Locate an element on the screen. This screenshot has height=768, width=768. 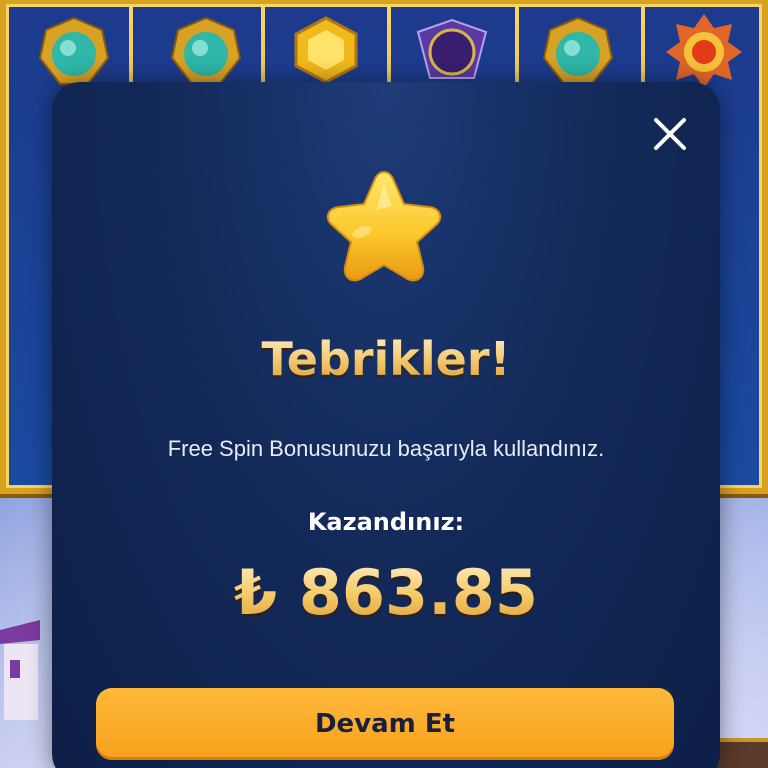
close-button is located at coordinates (670, 134).